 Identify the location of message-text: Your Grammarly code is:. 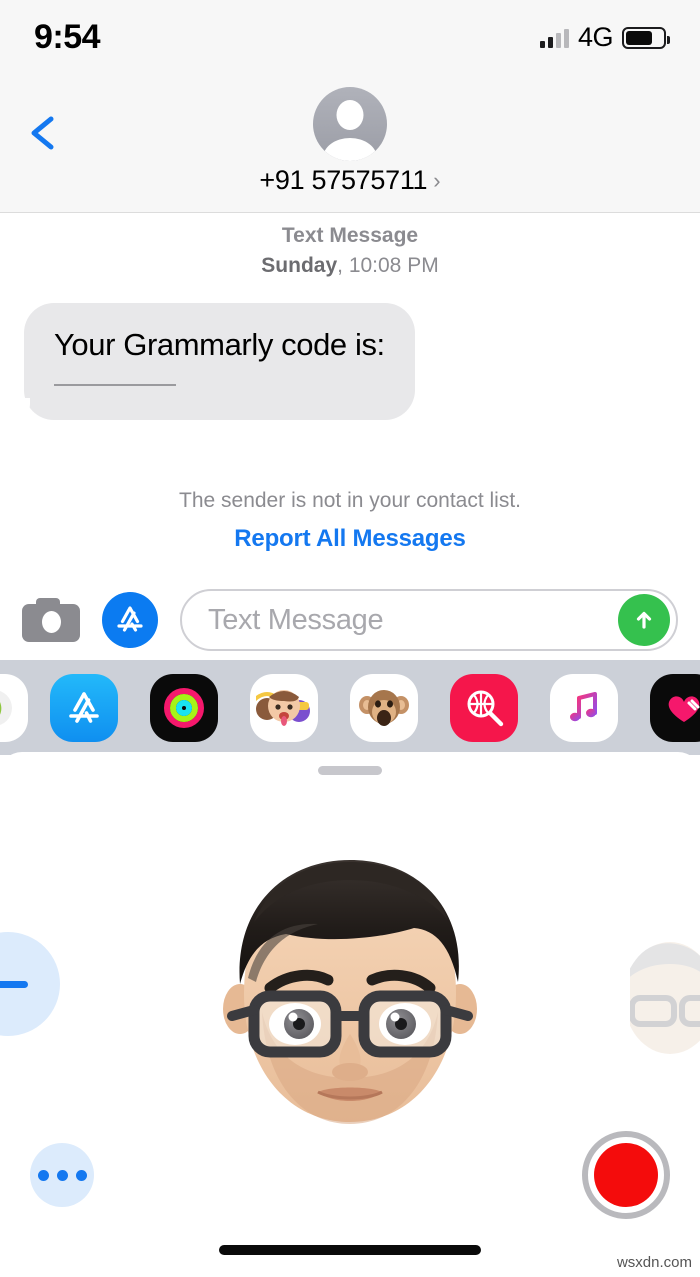
(219, 344).